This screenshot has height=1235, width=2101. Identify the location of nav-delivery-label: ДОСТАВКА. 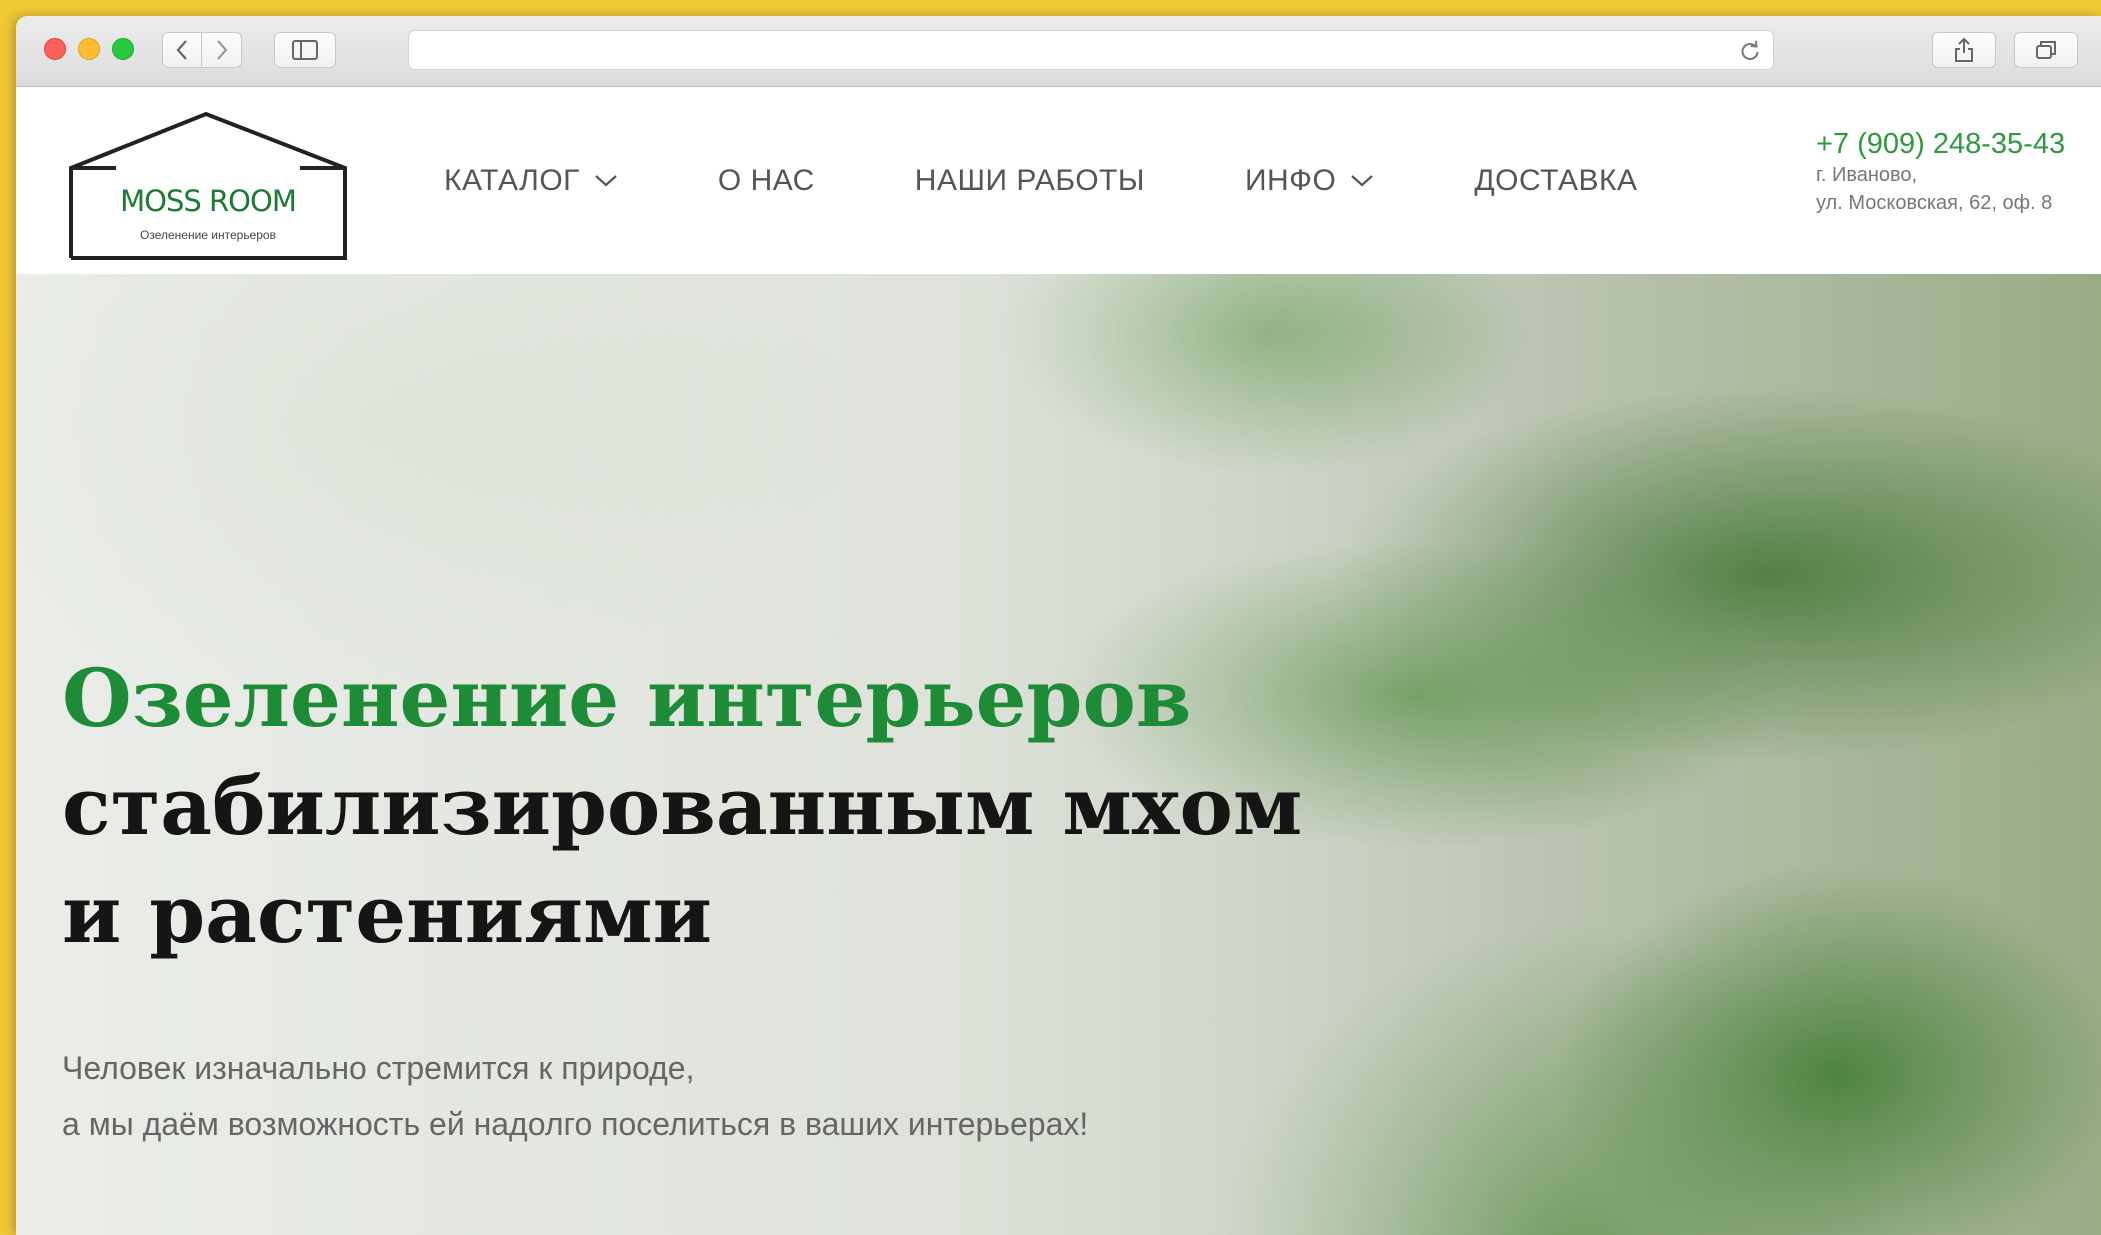
(1556, 180).